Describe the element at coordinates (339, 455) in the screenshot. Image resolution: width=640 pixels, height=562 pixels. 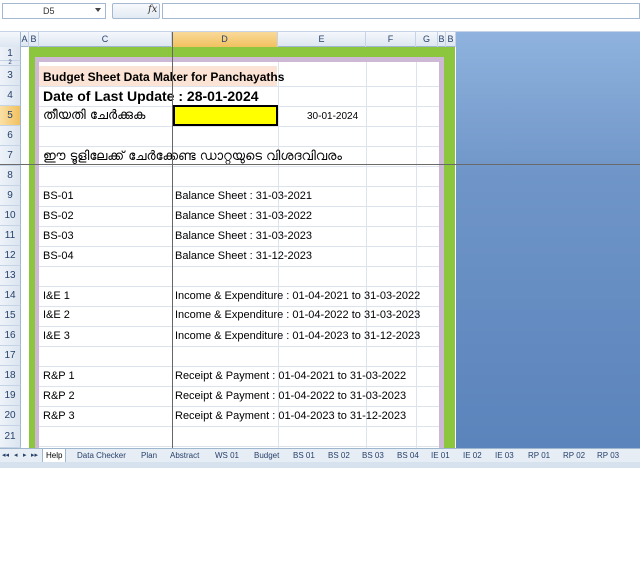
I see `tab-bs-02: BS 02` at that location.